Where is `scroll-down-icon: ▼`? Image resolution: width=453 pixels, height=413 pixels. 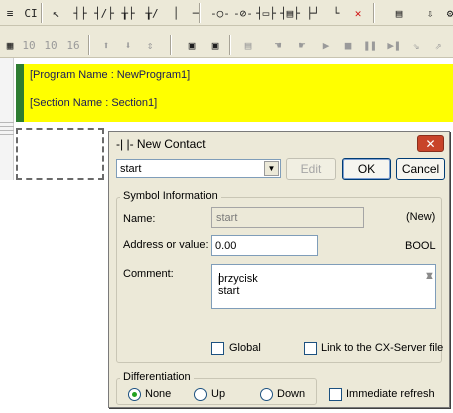 scroll-down-icon: ▼ is located at coordinates (429, 276).